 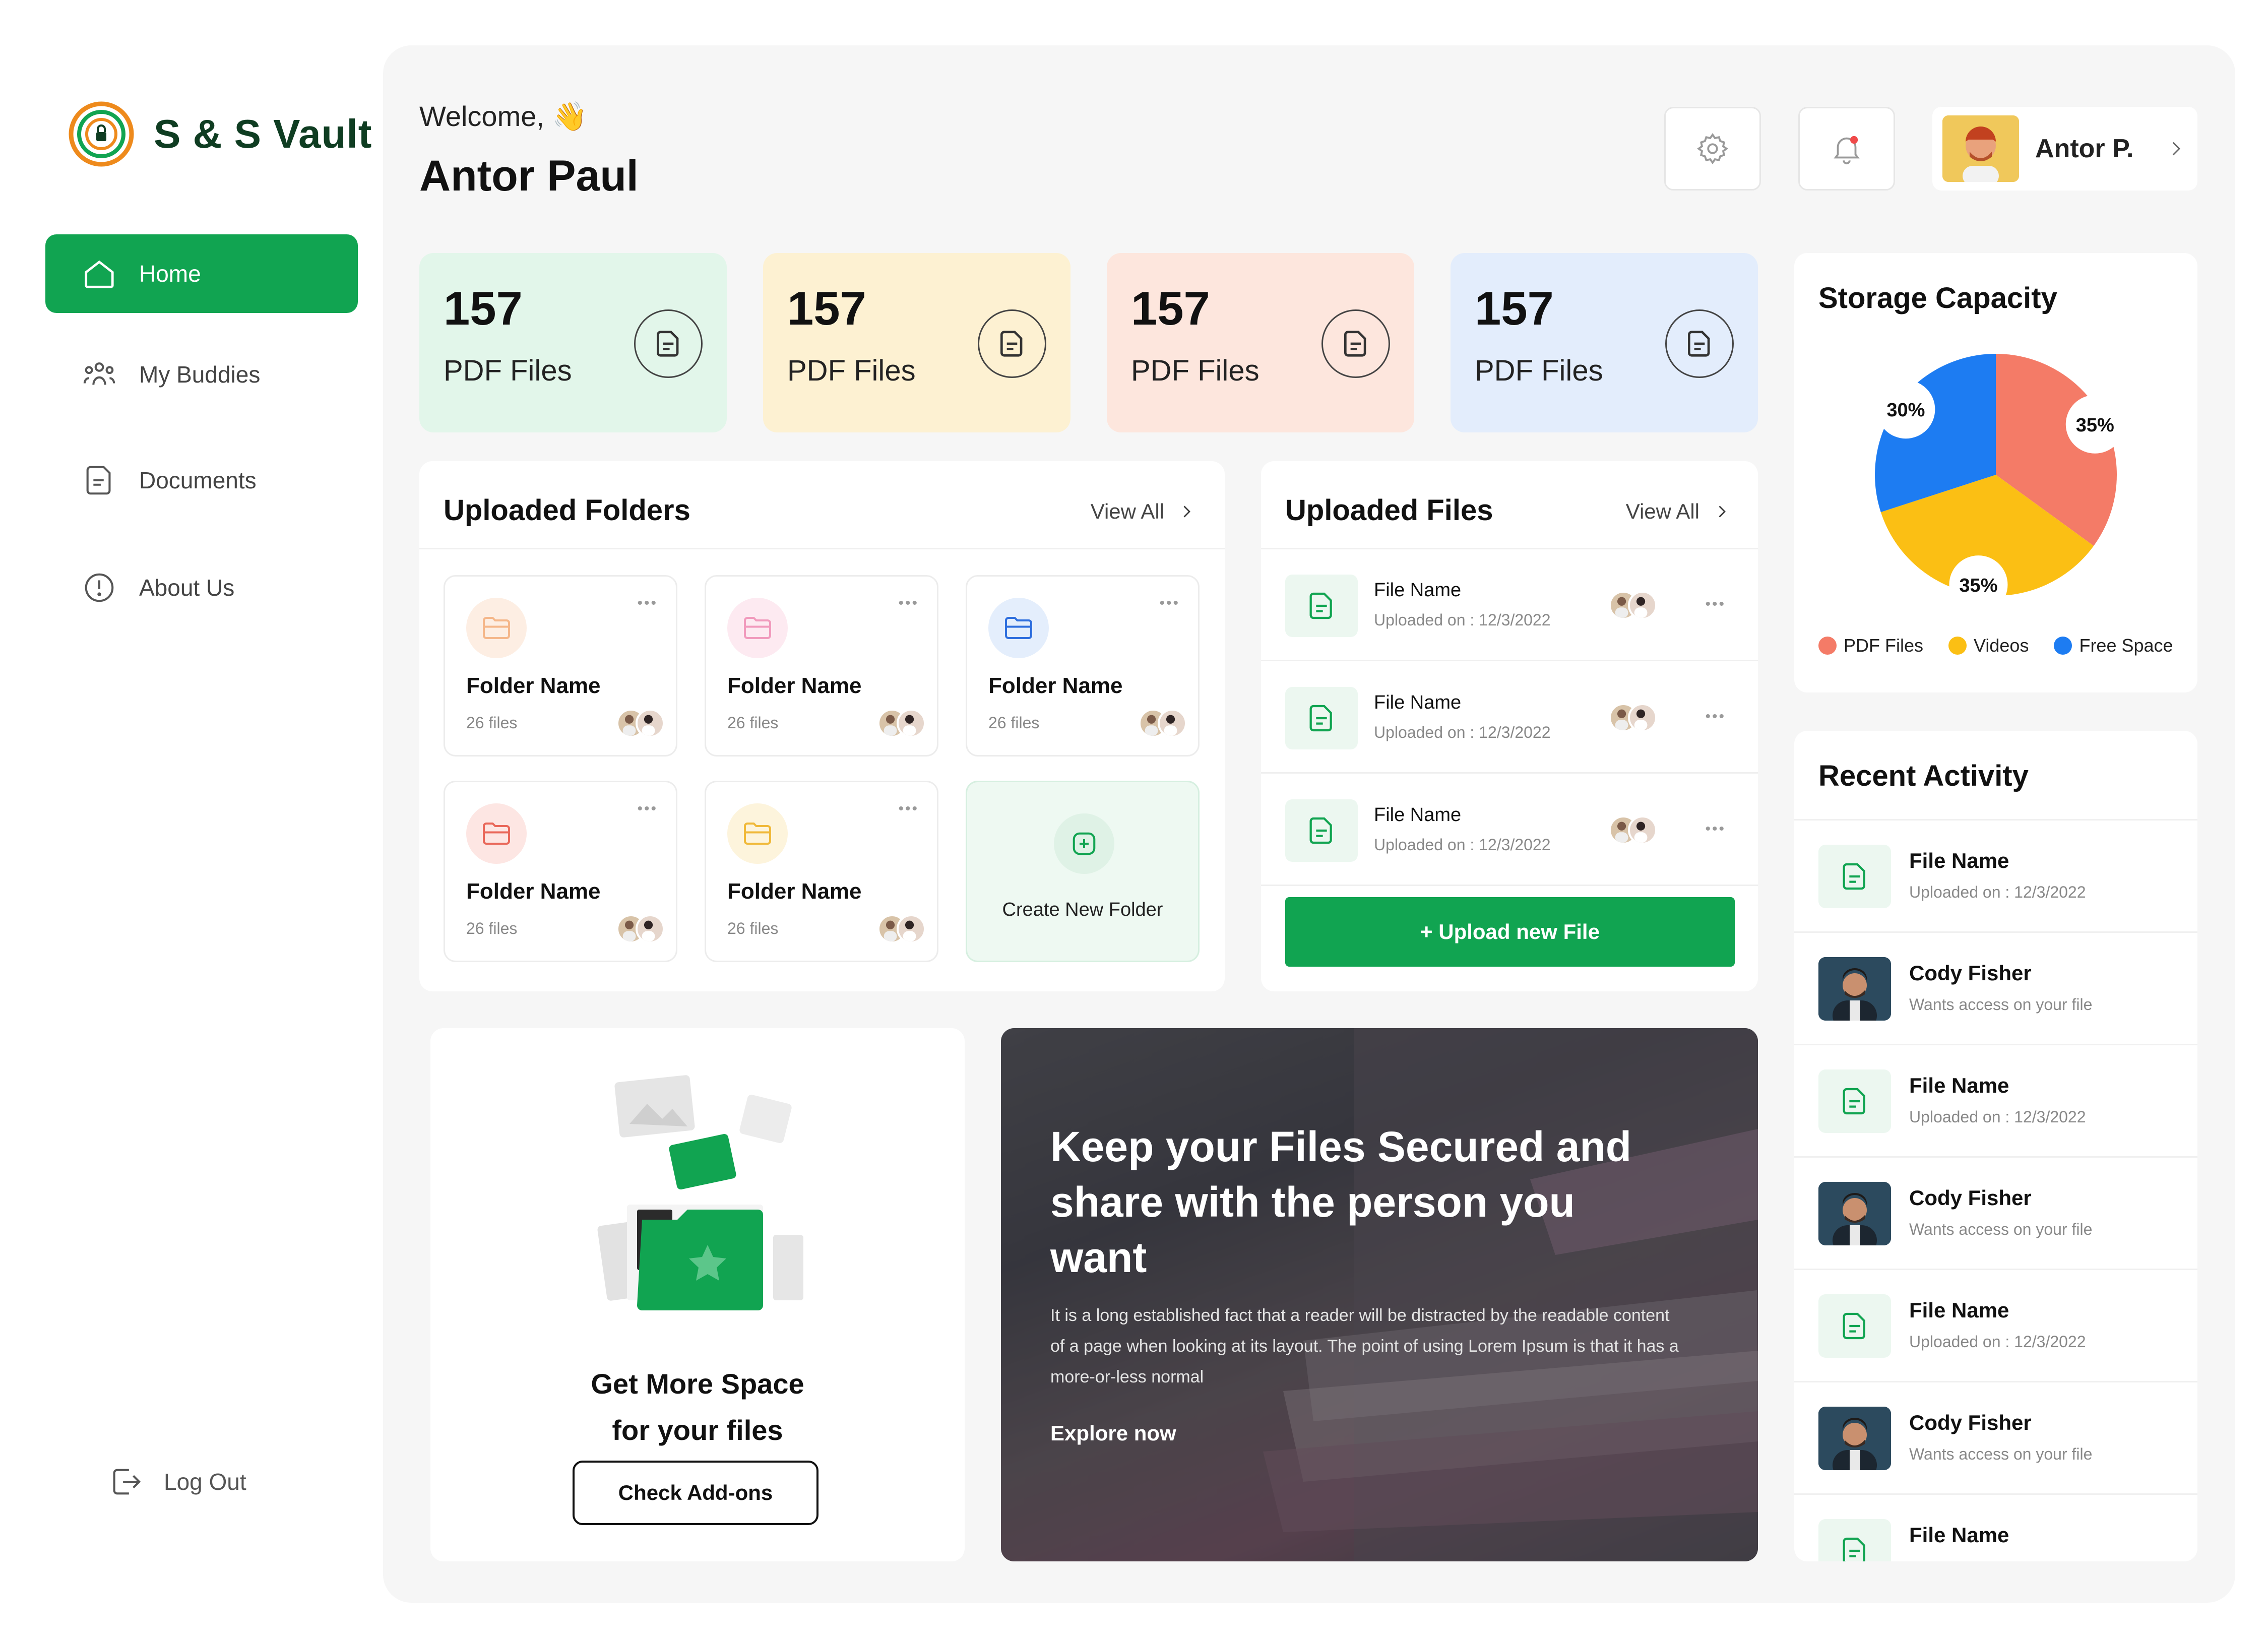 I want to click on stat-card-pdf-3: 157 PDF Files, so click(x=1260, y=342).